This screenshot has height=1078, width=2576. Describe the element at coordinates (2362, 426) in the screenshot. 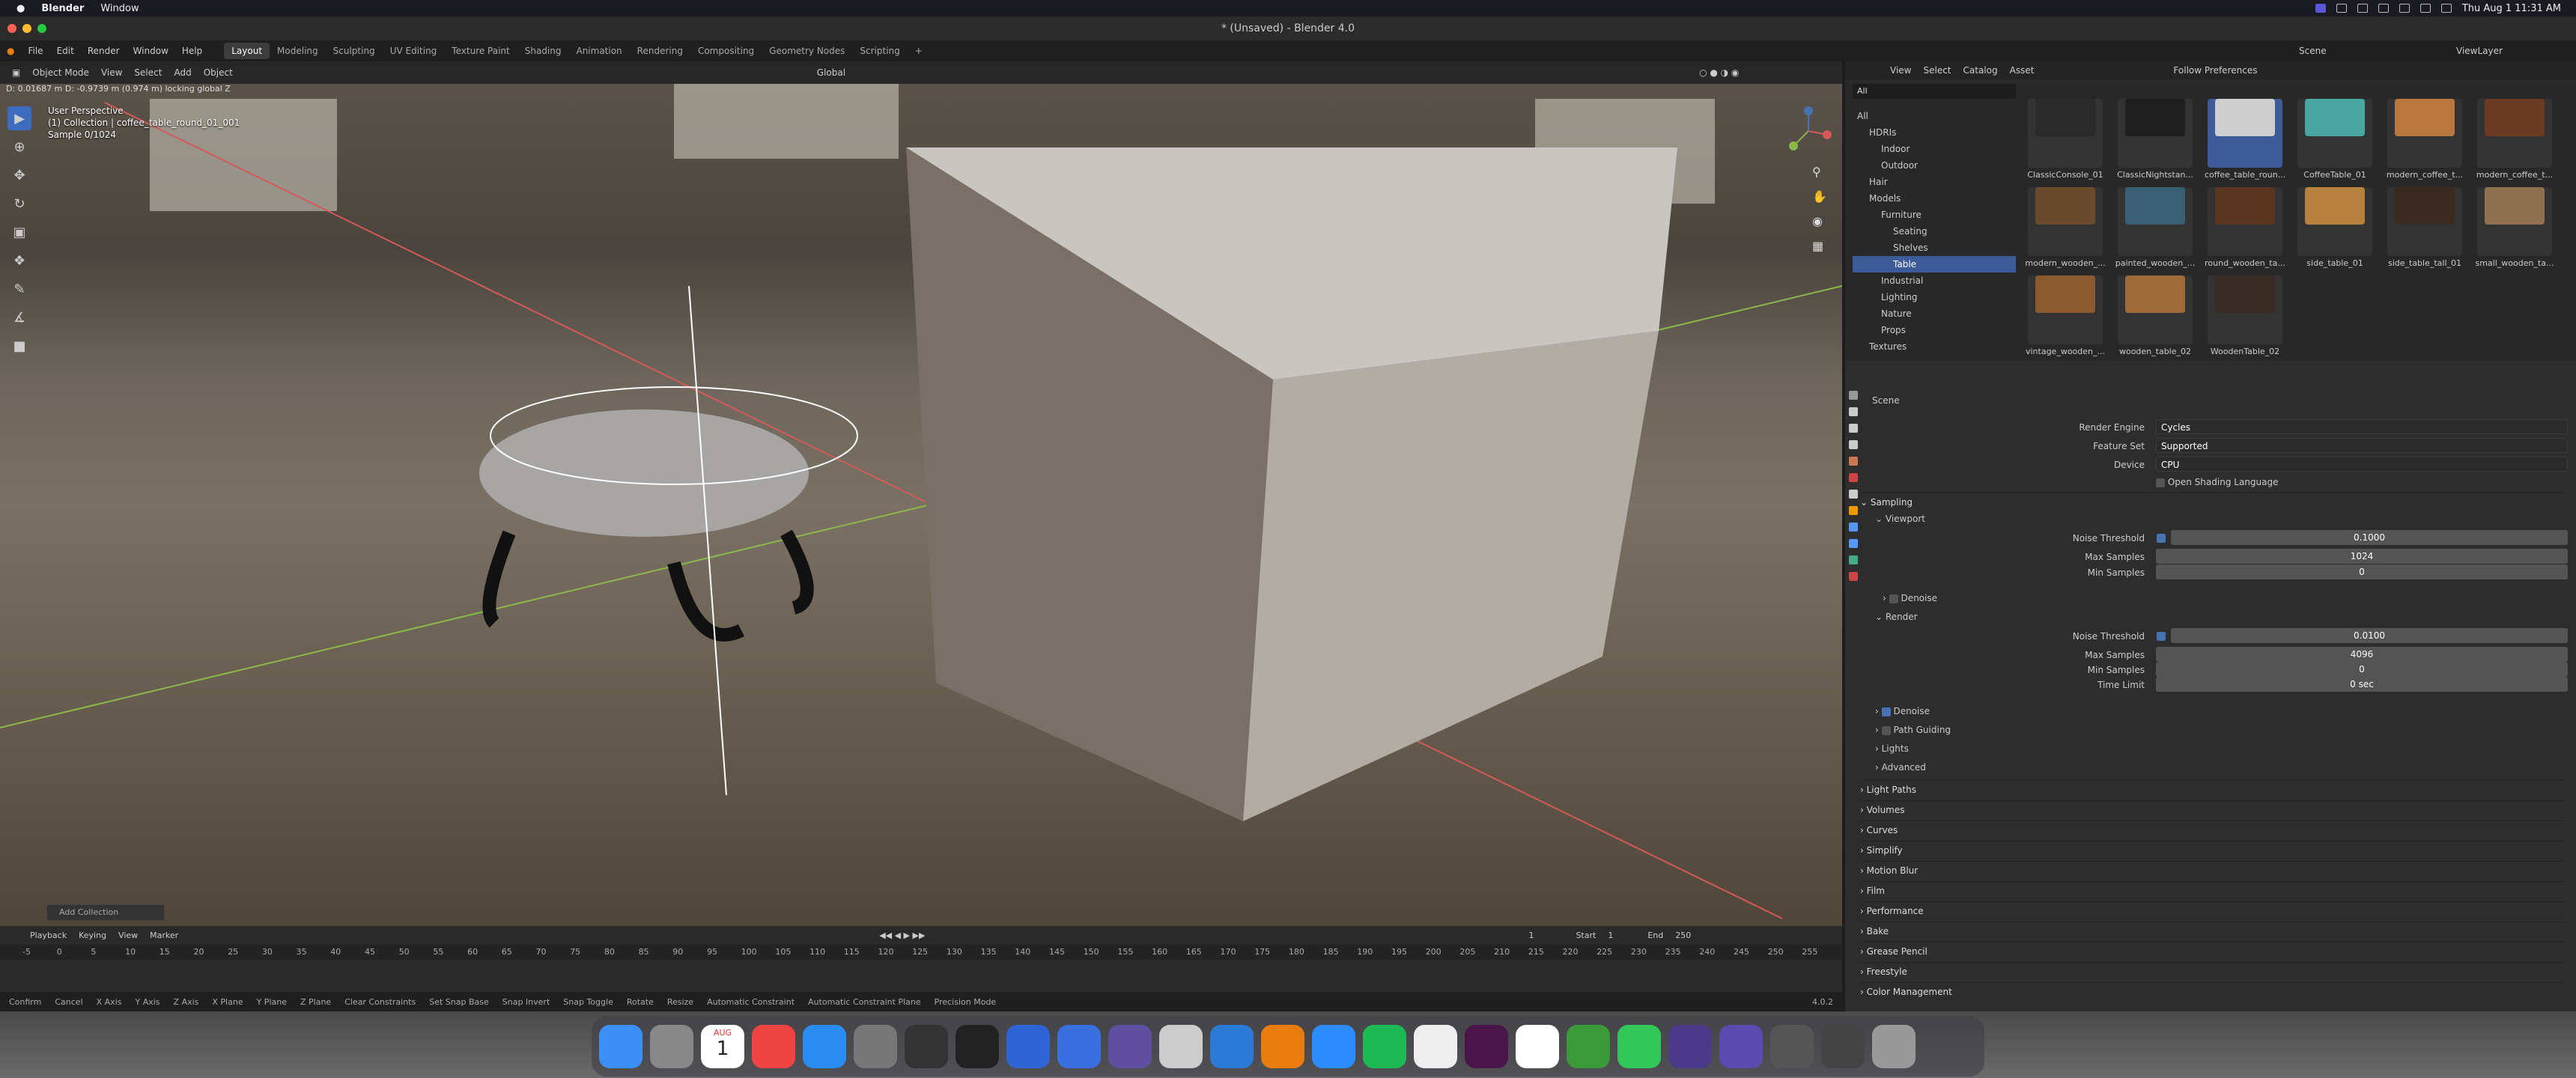

I see `render-engine-select: Cycles` at that location.